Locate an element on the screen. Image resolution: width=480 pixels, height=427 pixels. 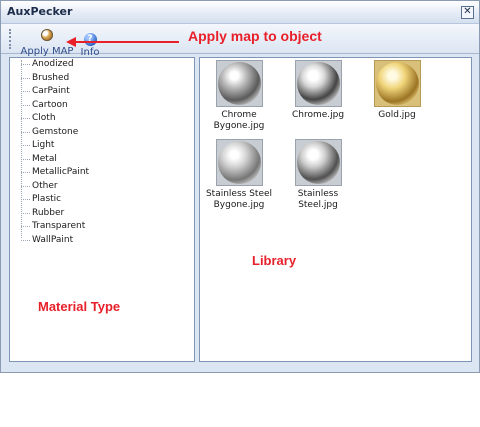
tree-item-metal: Metal is located at coordinates (49, 160).